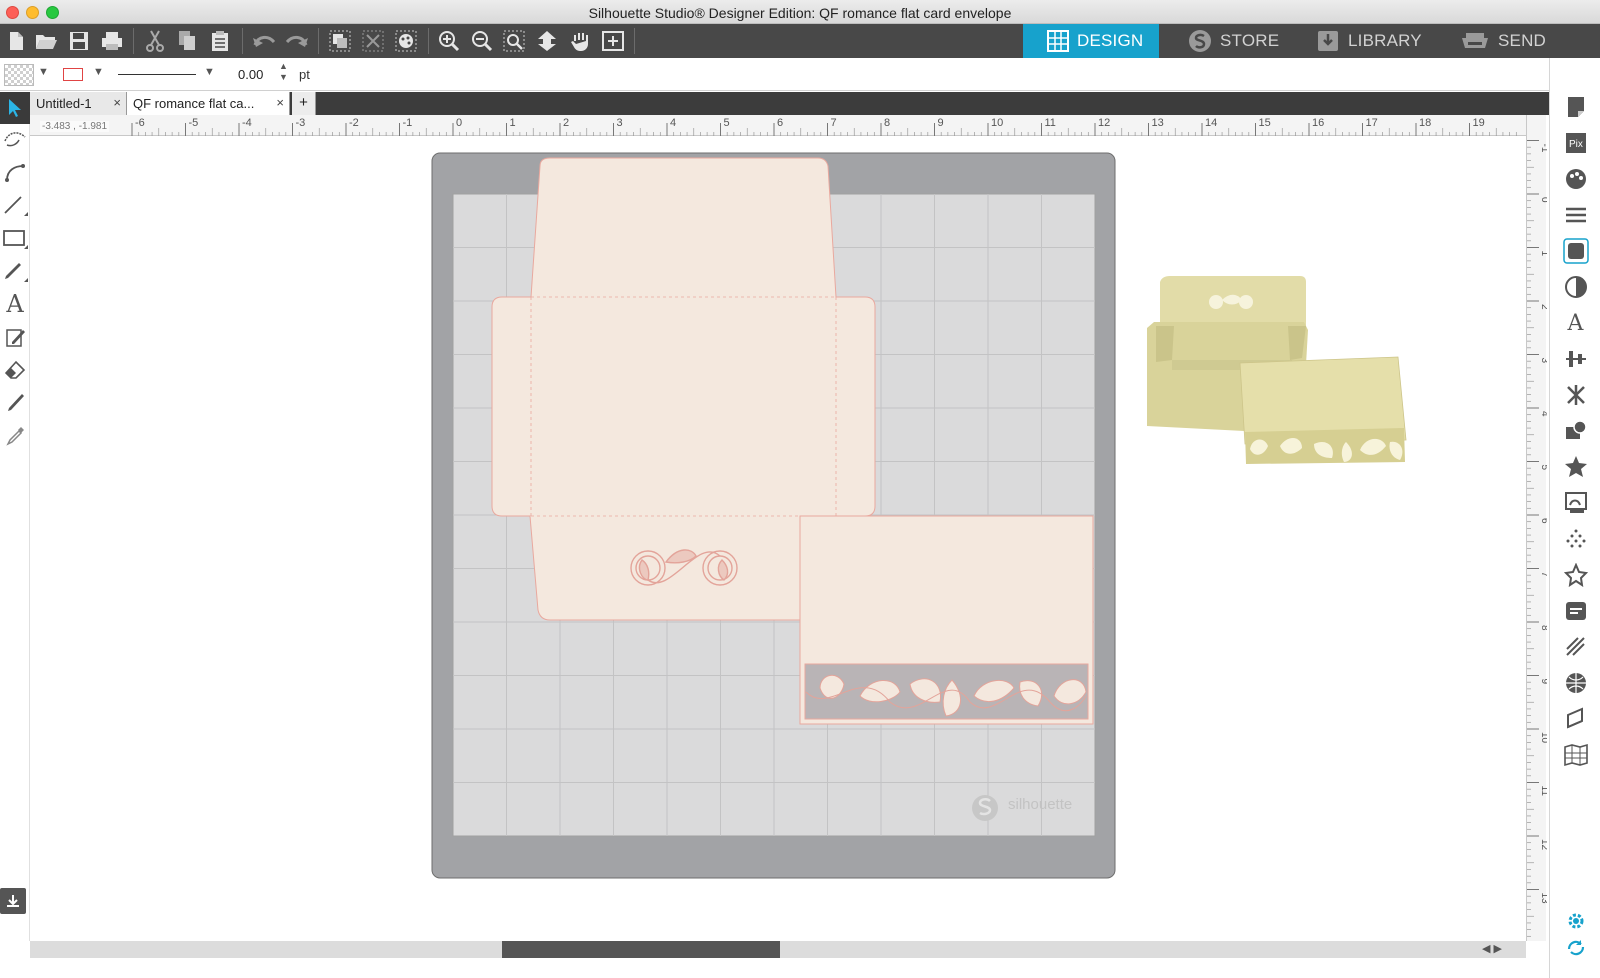 The height and width of the screenshot is (978, 1600). Describe the element at coordinates (482, 41) in the screenshot. I see `zoom-out-icon` at that location.